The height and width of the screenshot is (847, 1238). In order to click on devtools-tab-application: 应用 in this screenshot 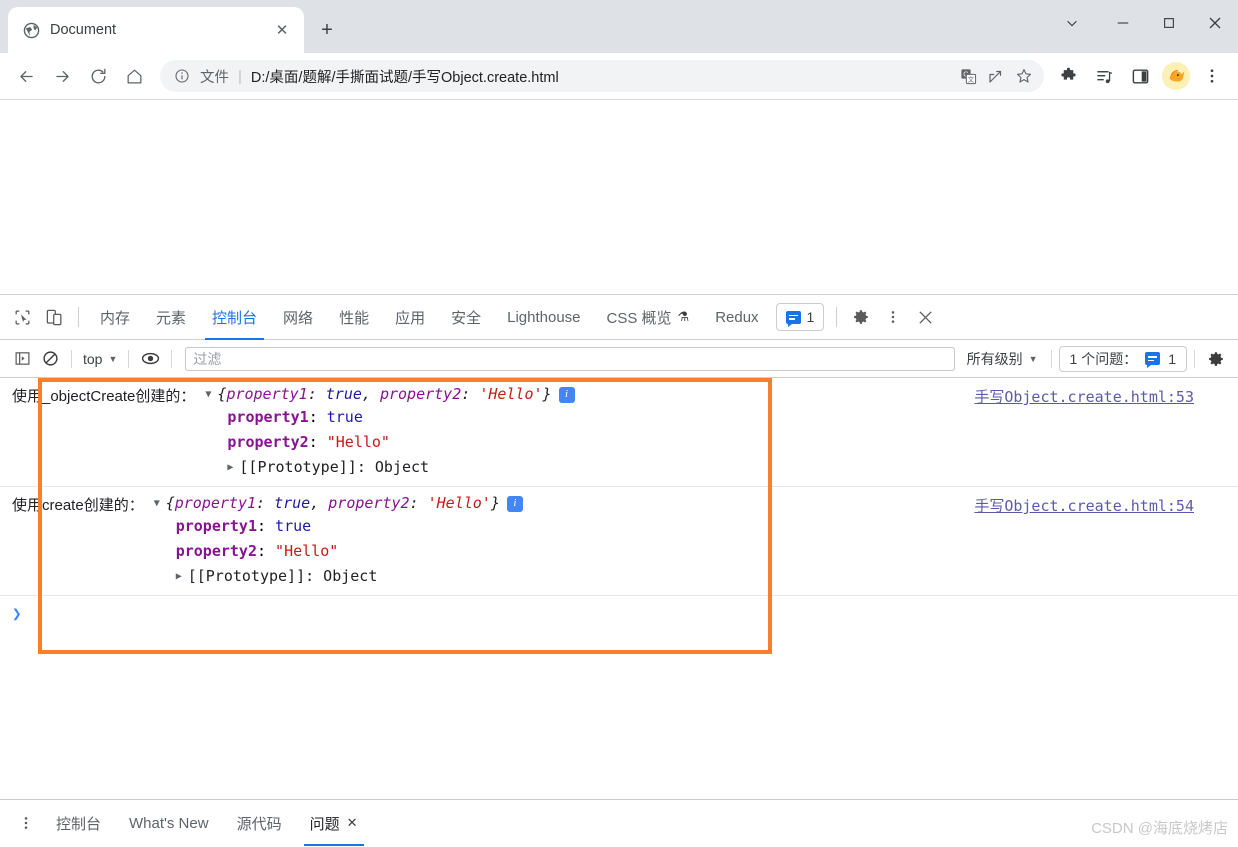, I will do `click(410, 317)`.